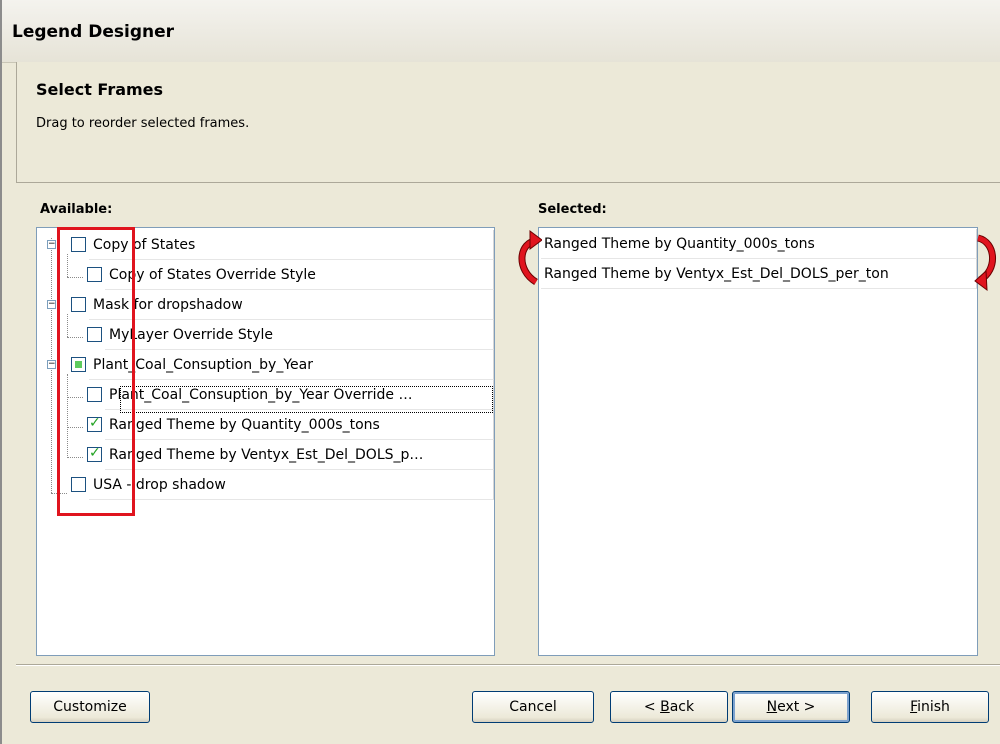 The width and height of the screenshot is (1000, 744). I want to click on window-title: Legend Designer, so click(93, 32).